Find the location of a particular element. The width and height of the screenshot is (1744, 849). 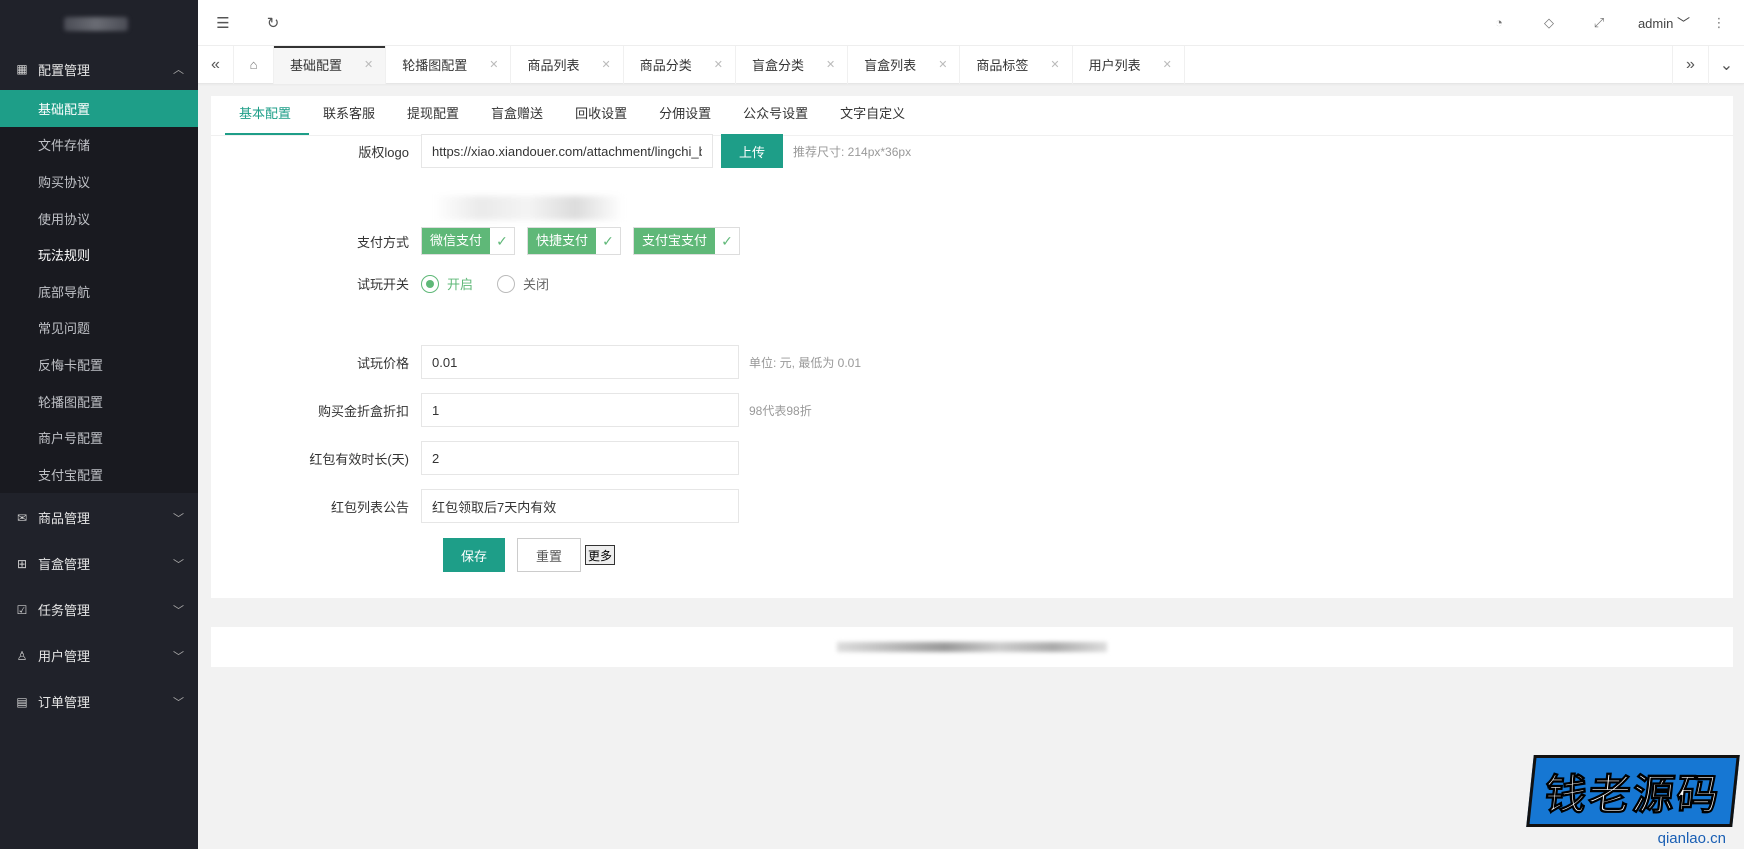

logo-image is located at coordinates (96, 24).